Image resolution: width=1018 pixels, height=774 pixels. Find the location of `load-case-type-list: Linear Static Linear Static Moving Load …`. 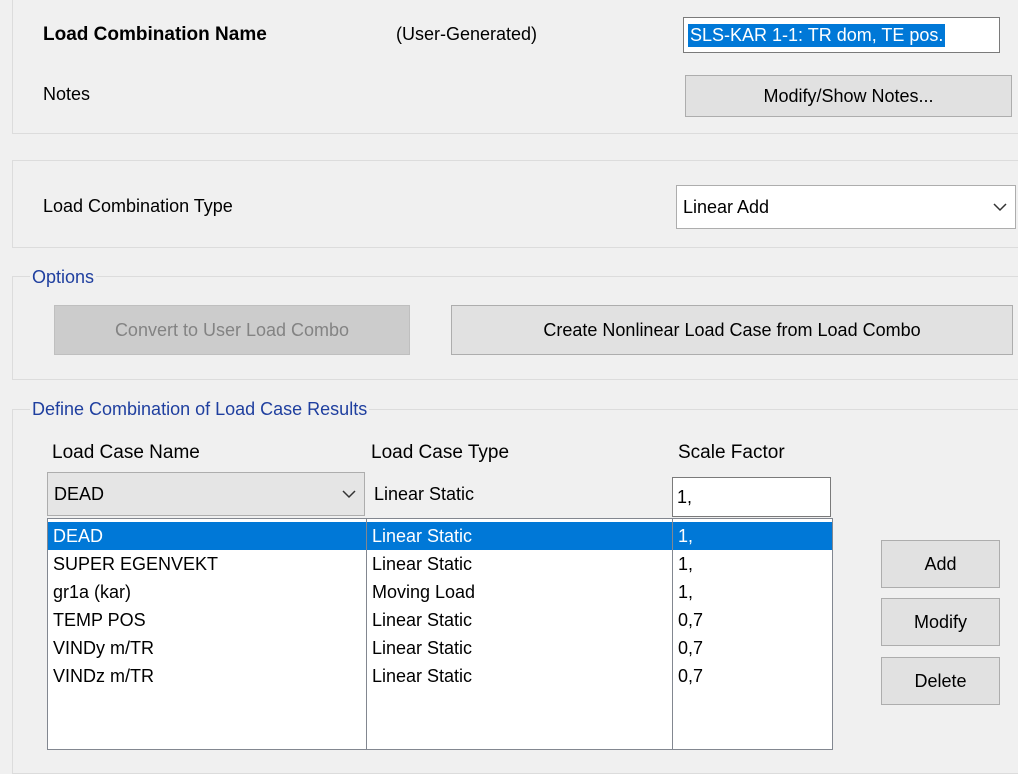

load-case-type-list: Linear Static Linear Static Moving Load … is located at coordinates (519, 634).